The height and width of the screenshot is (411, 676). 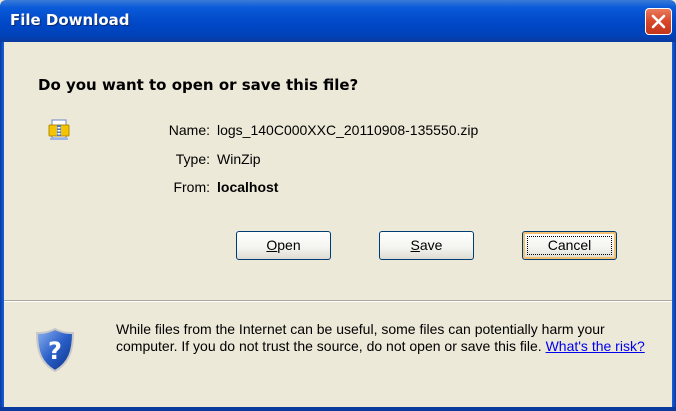 I want to click on window-title: File Download, so click(x=70, y=20).